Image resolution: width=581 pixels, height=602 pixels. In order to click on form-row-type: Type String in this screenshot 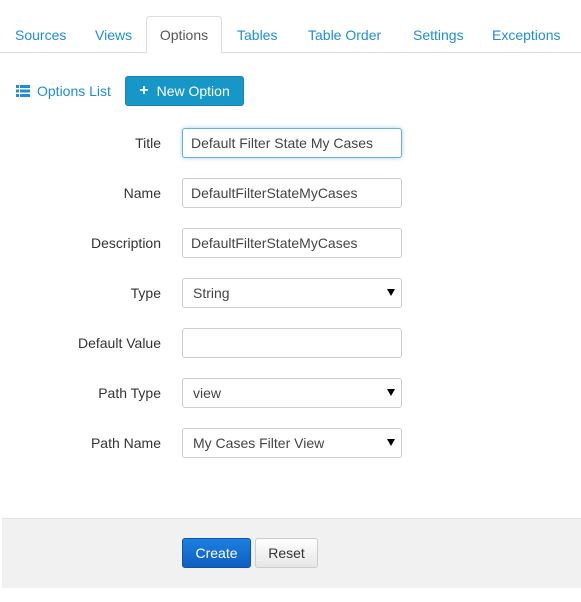, I will do `click(290, 293)`.